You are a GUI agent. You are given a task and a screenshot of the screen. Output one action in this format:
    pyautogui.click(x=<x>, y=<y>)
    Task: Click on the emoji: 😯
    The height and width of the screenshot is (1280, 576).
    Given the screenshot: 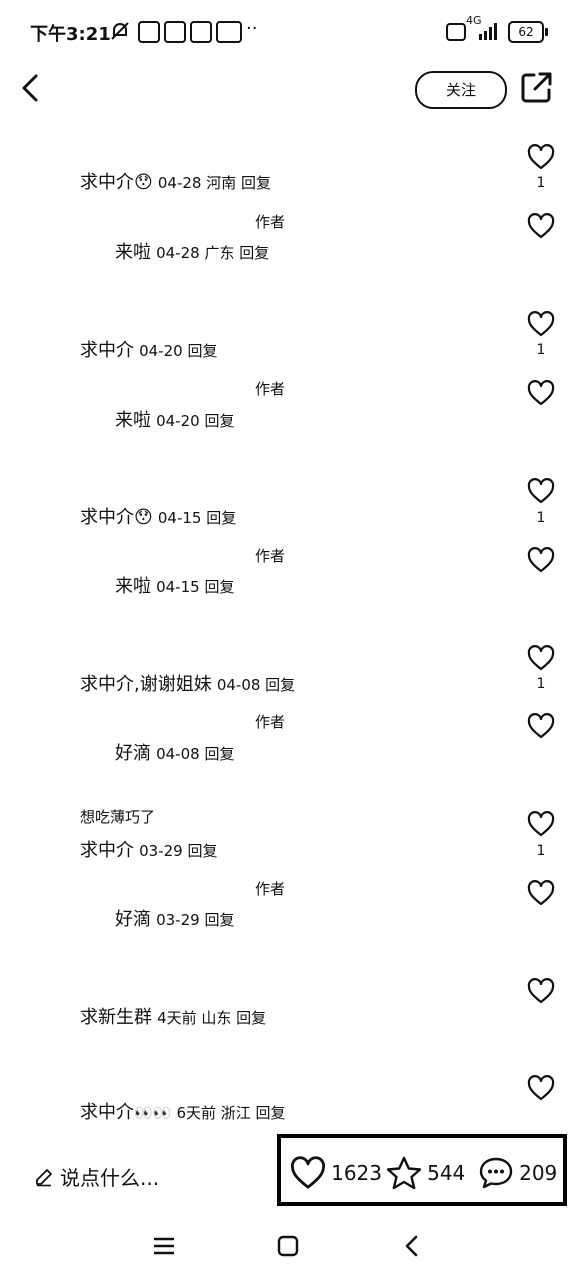 What is the action you would take?
    pyautogui.click(x=143, y=517)
    